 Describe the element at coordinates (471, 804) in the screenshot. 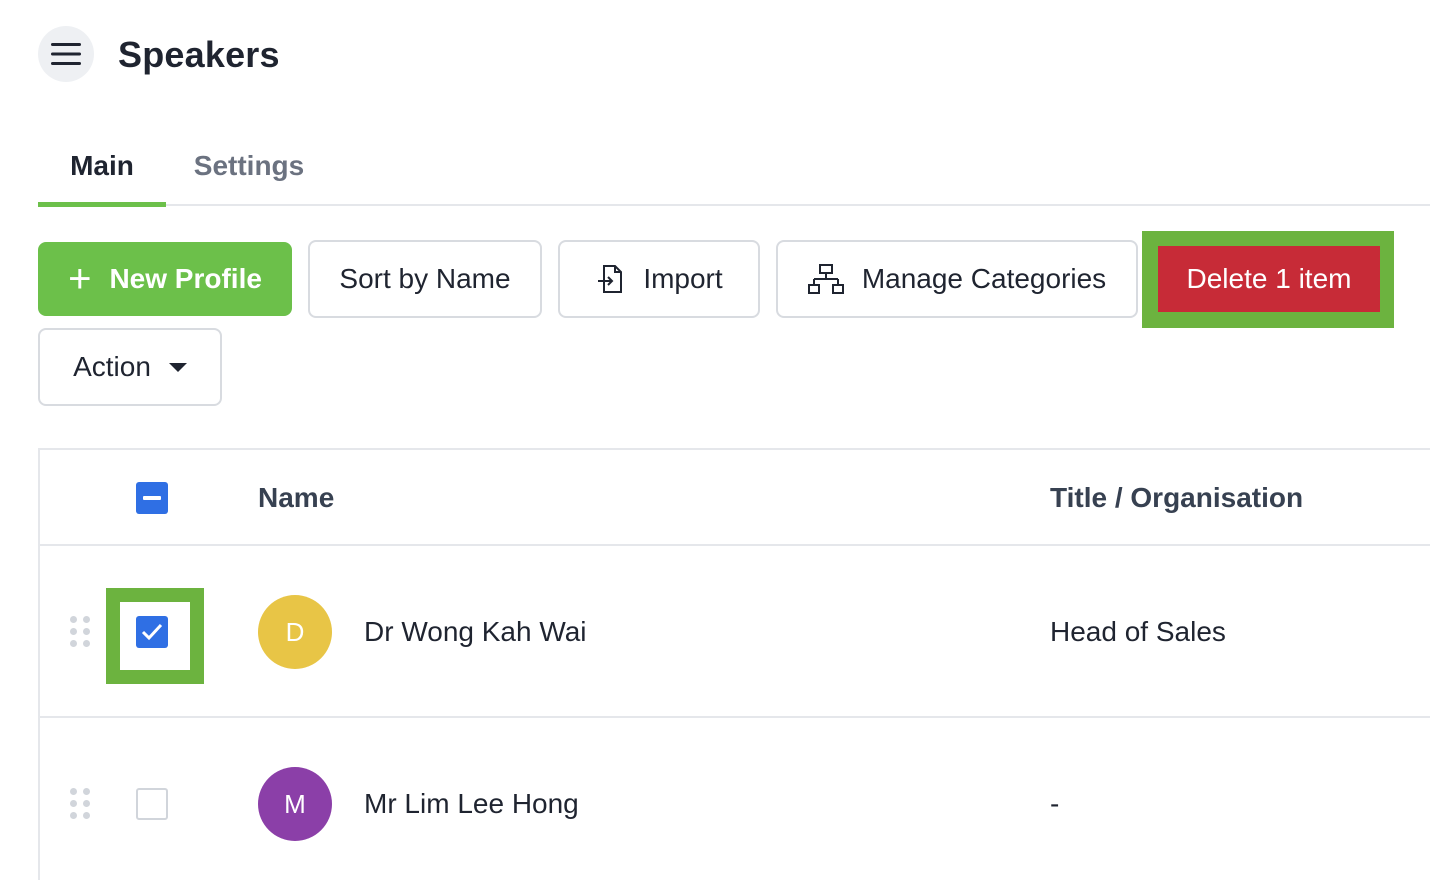

I see `speaker-name: Mr Lim Lee Hong` at that location.